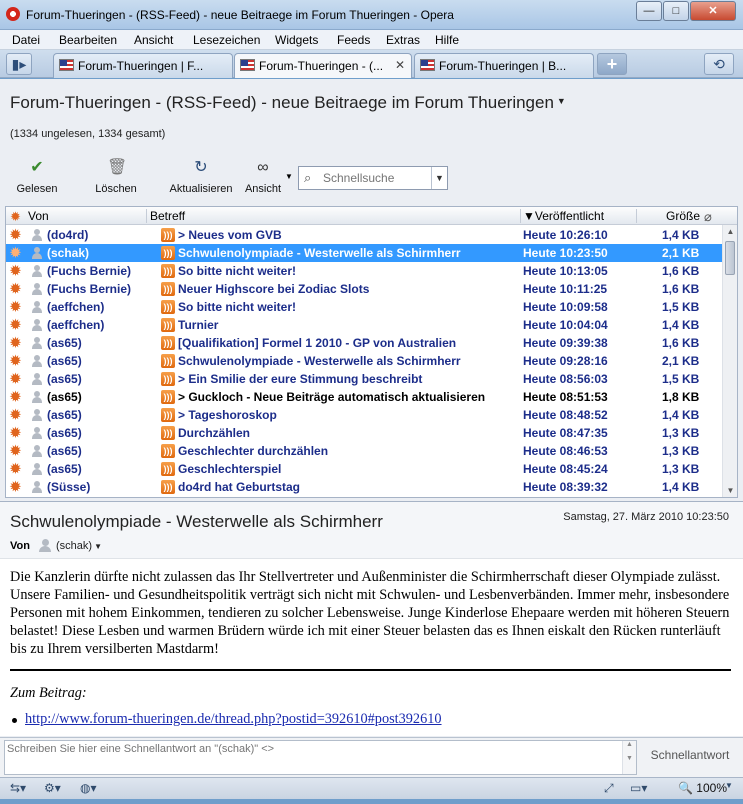 The width and height of the screenshot is (743, 804). Describe the element at coordinates (403, 40) in the screenshot. I see `menu-extras: Extras` at that location.